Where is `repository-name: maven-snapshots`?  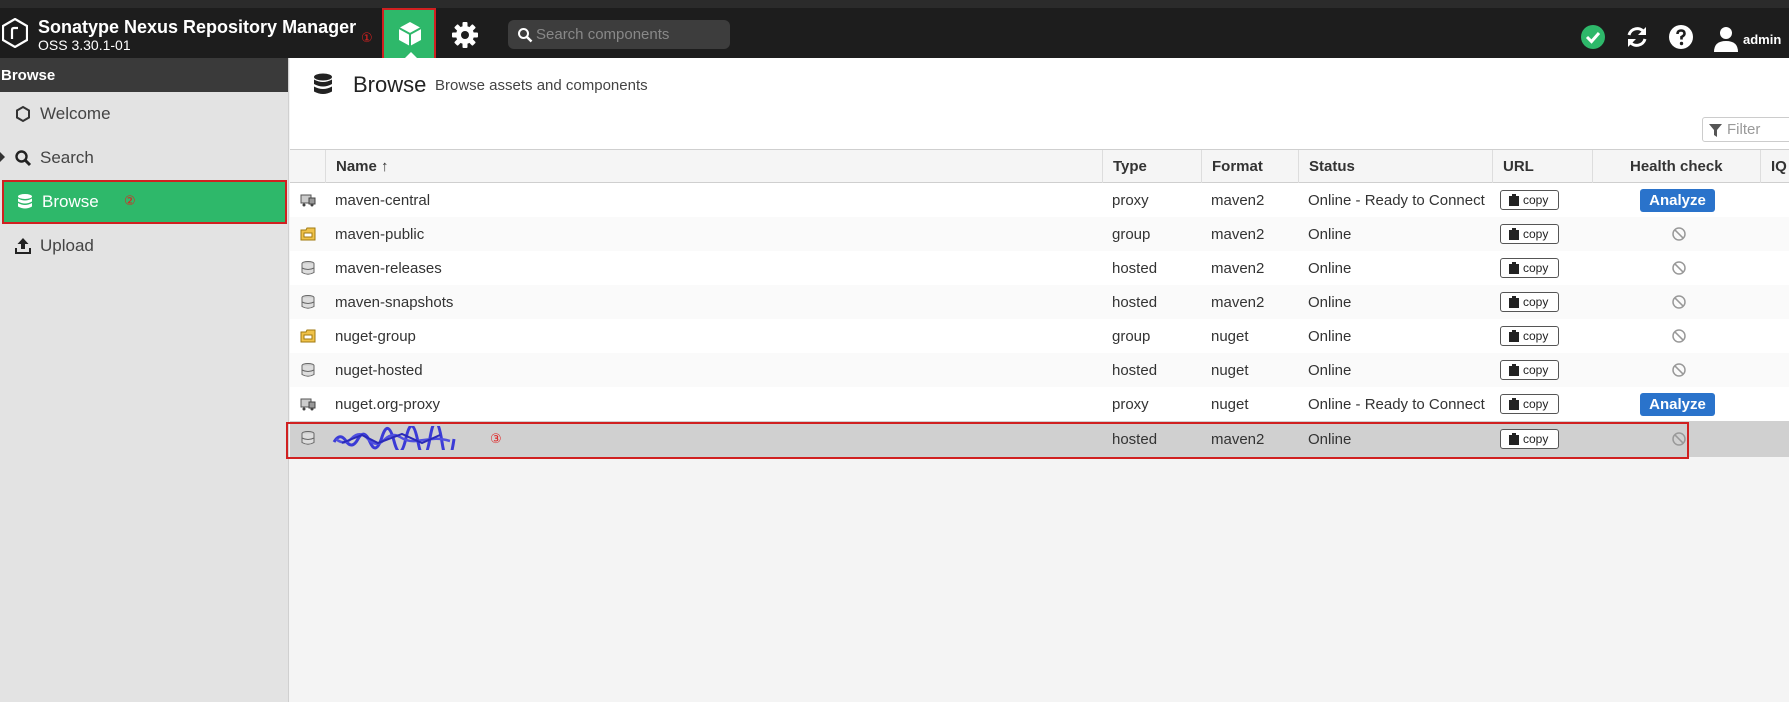
repository-name: maven-snapshots is located at coordinates (394, 302).